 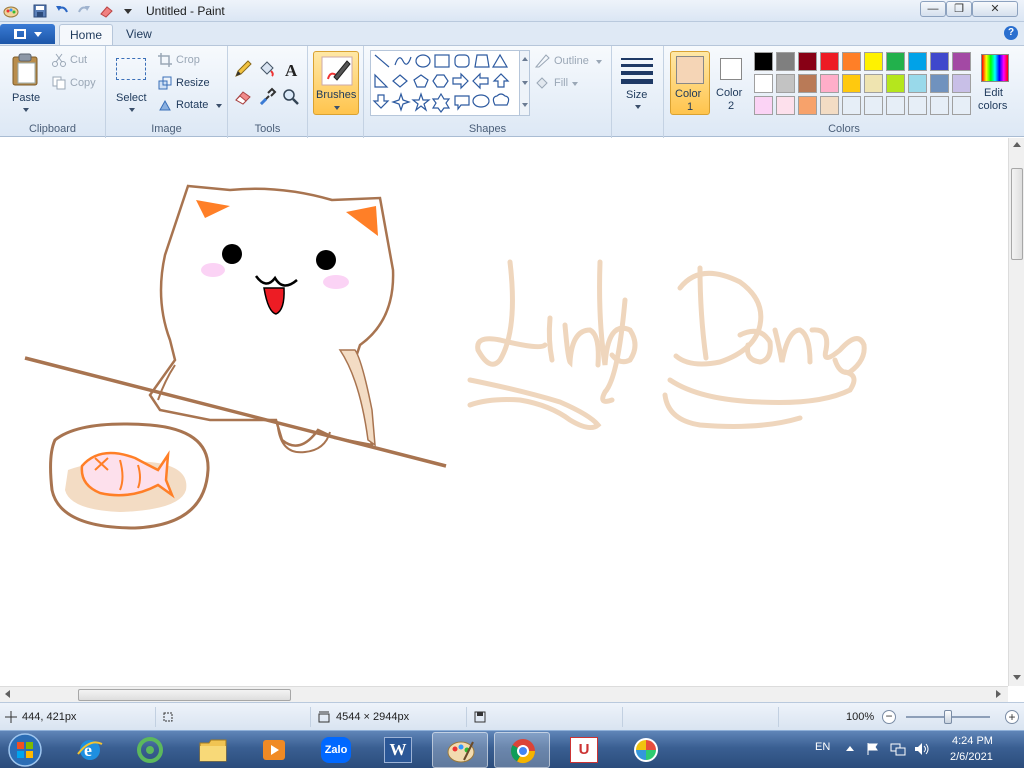 What do you see at coordinates (997, 83) in the screenshot?
I see `edit-colors-button: Edit colors` at bounding box center [997, 83].